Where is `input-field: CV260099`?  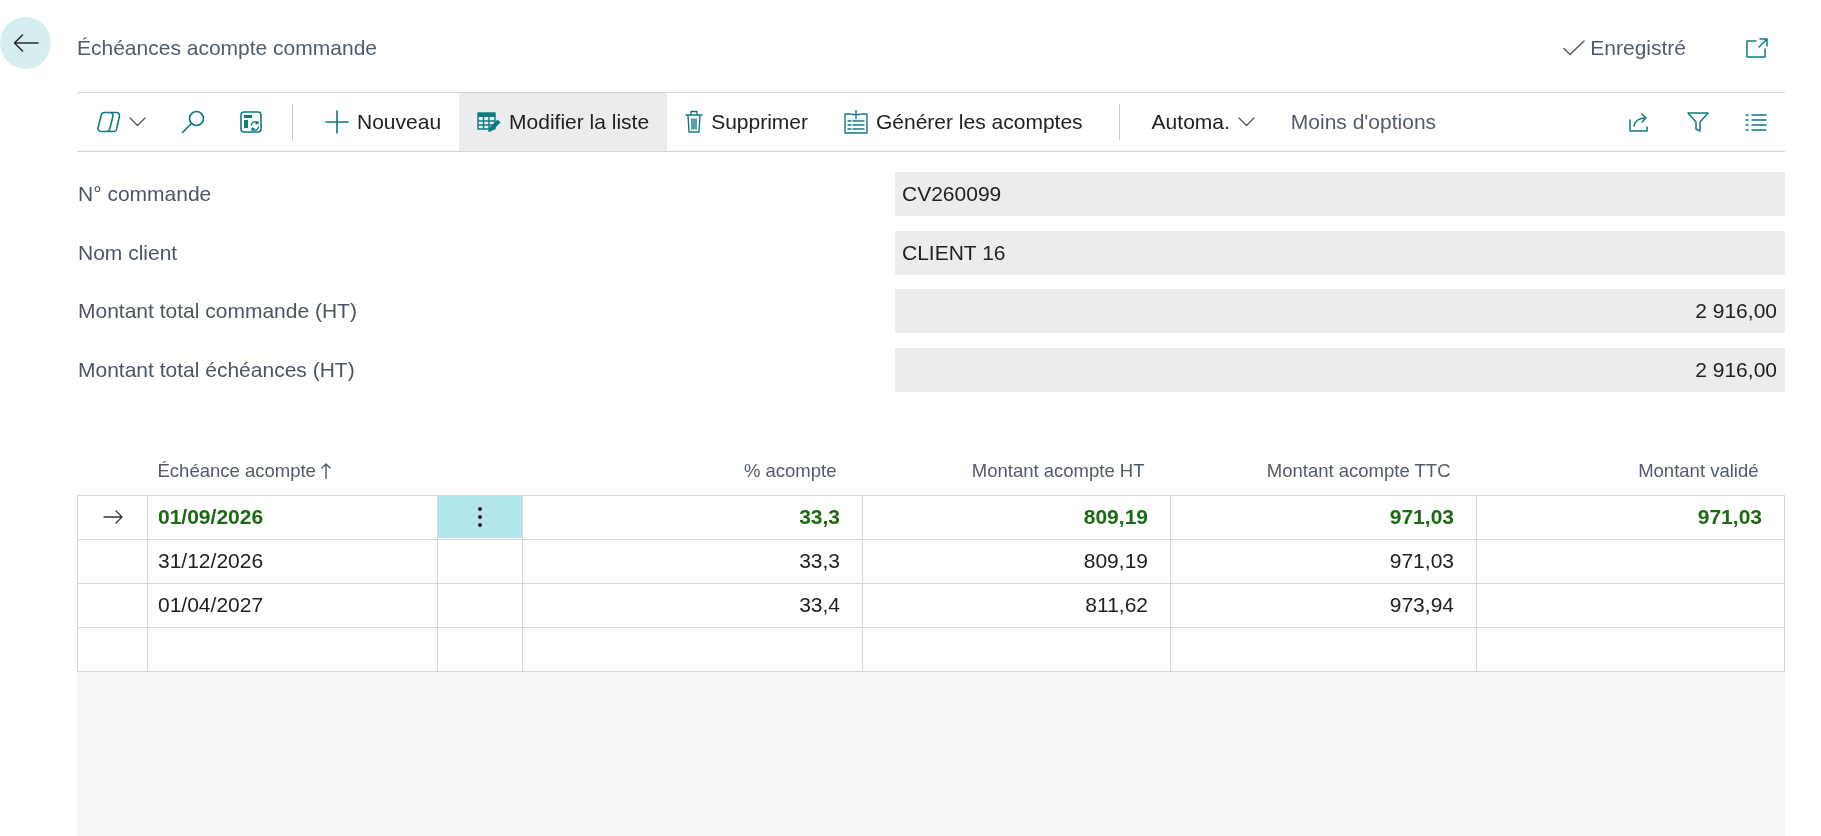
input-field: CV260099 is located at coordinates (1340, 194).